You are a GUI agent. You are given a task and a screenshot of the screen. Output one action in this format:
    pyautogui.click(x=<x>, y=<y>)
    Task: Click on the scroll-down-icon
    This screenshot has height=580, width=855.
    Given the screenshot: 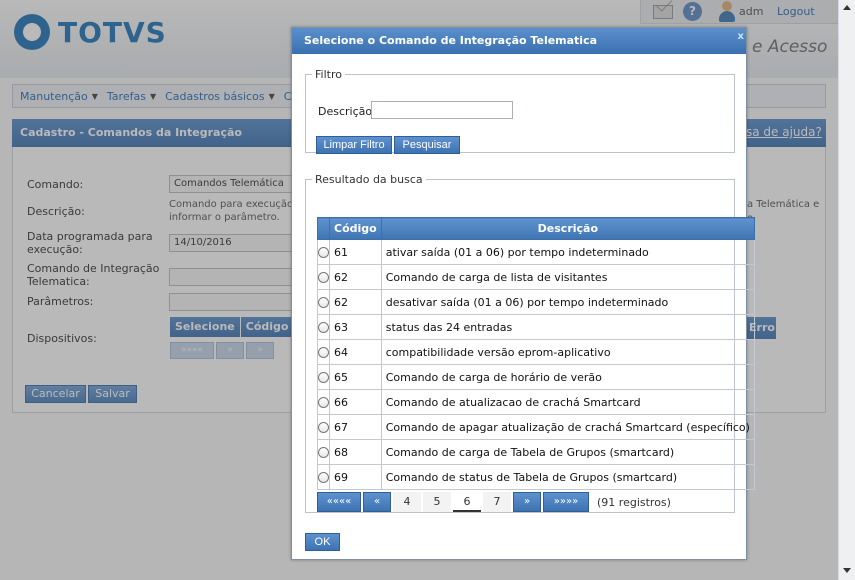 What is the action you would take?
    pyautogui.click(x=847, y=570)
    